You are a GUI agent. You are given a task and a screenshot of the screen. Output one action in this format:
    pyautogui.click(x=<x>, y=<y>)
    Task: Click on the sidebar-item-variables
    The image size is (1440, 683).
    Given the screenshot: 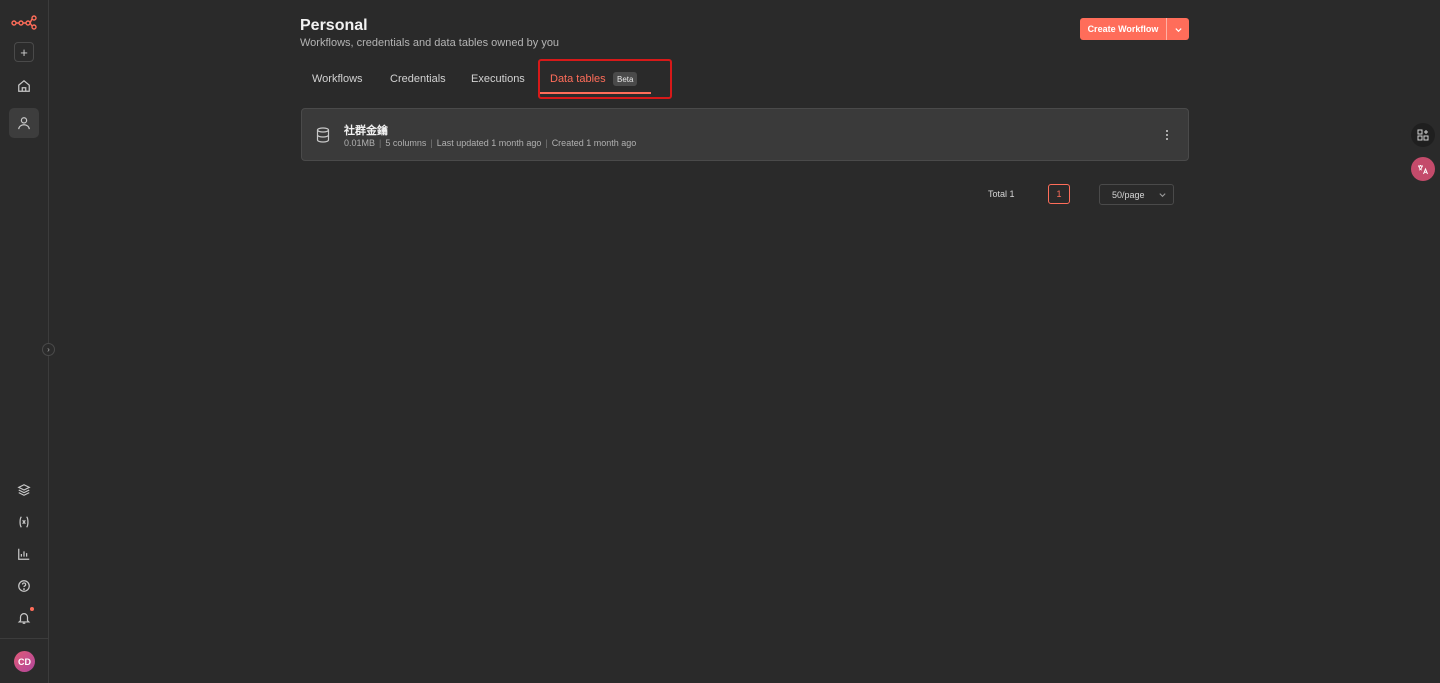 What is the action you would take?
    pyautogui.click(x=24, y=522)
    